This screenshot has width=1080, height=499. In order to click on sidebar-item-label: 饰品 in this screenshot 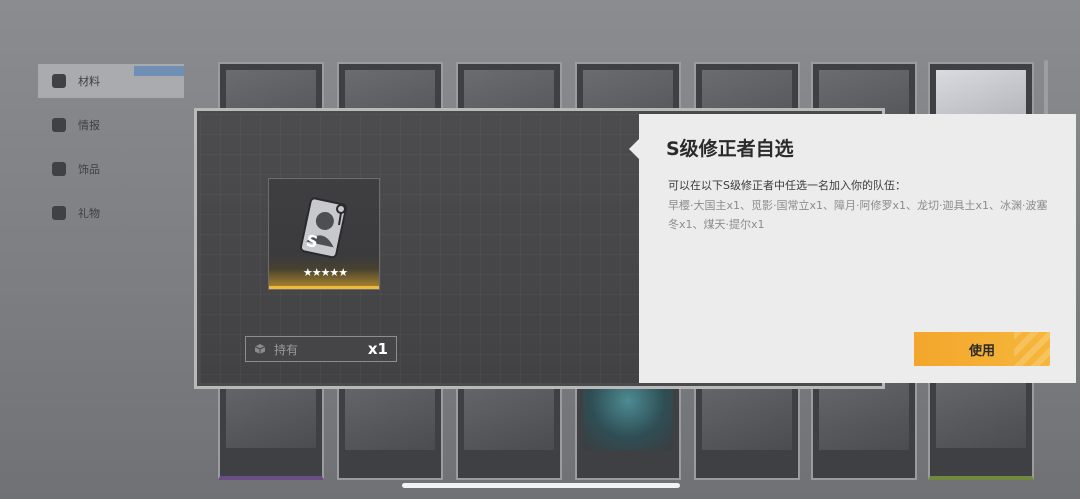, I will do `click(89, 169)`.